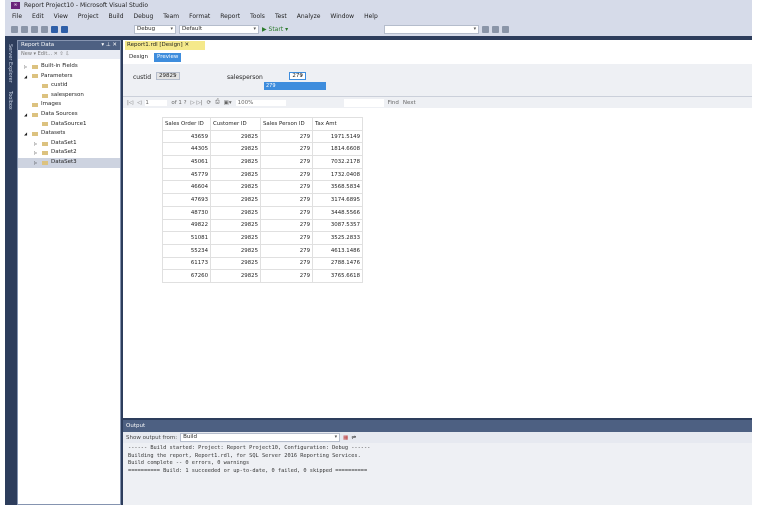  I want to click on config-select: Debug, so click(155, 29).